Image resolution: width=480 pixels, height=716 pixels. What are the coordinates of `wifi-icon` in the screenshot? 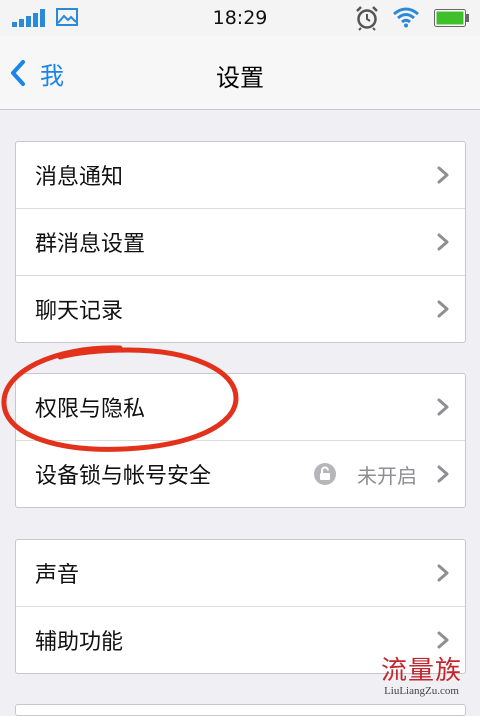 It's located at (406, 17).